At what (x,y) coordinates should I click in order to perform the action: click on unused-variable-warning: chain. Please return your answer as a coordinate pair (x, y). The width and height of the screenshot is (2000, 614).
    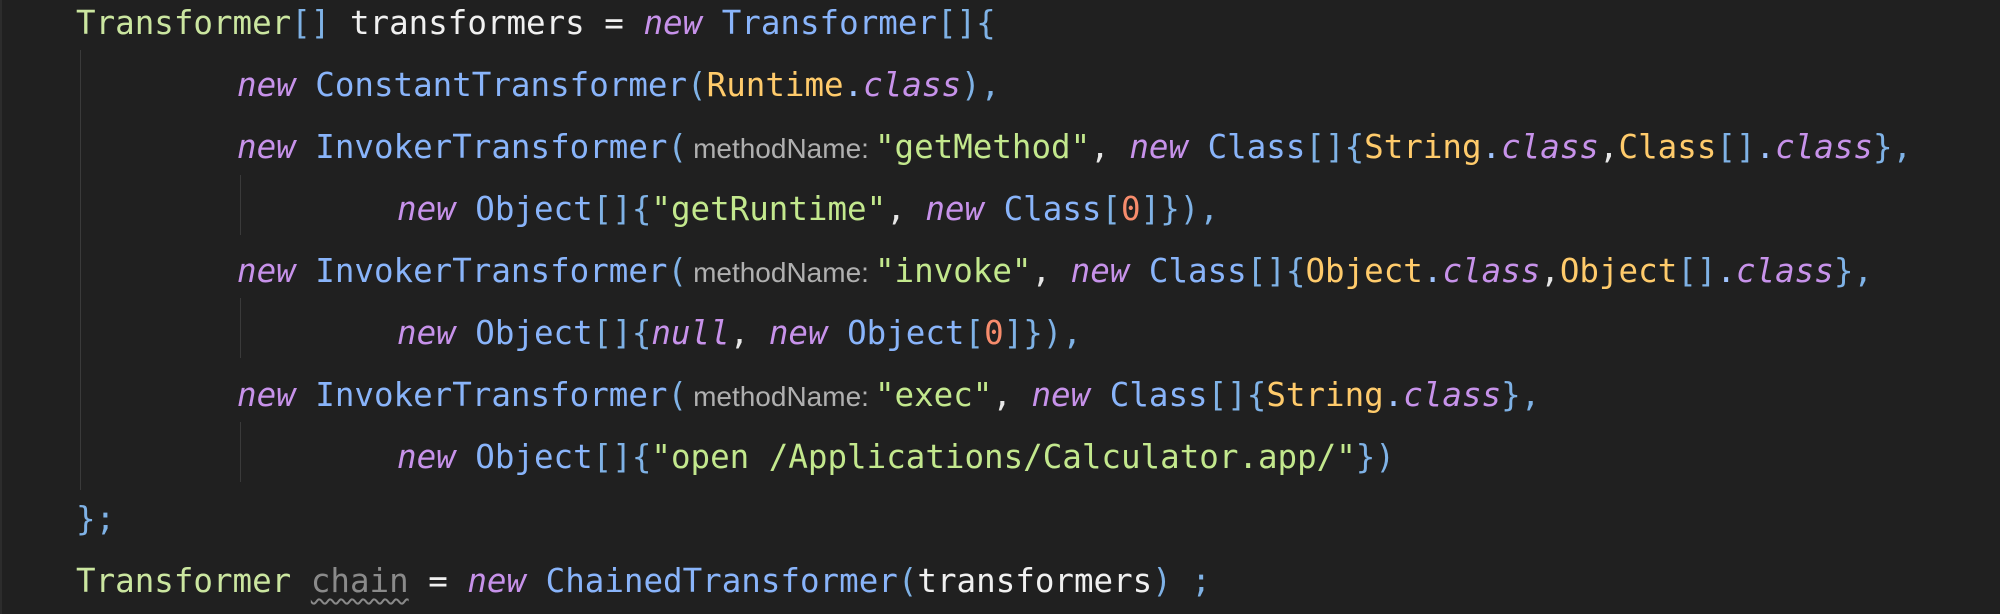
    Looking at the image, I should click on (360, 581).